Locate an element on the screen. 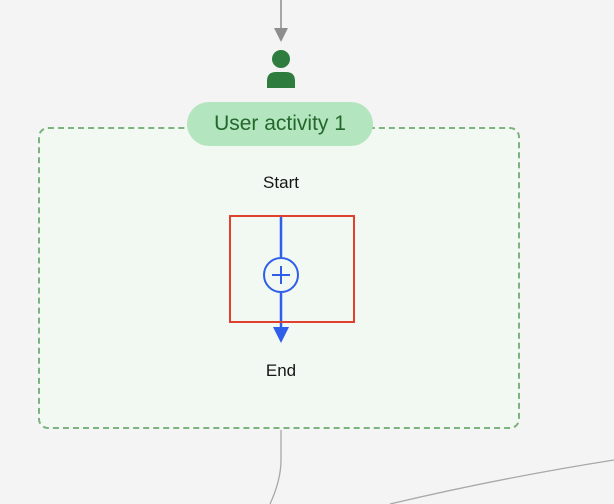 The height and width of the screenshot is (504, 614). arrow-down-icon is located at coordinates (281, 335).